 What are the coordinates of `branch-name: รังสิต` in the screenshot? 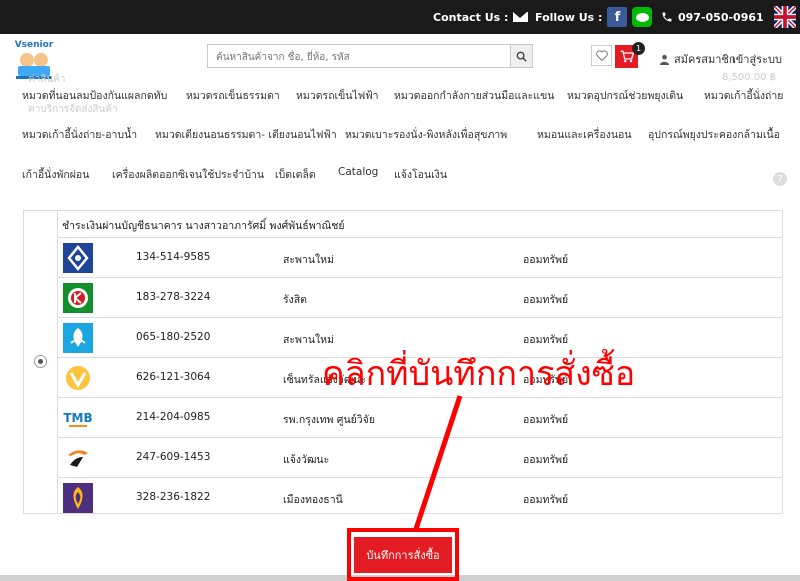 It's located at (295, 300).